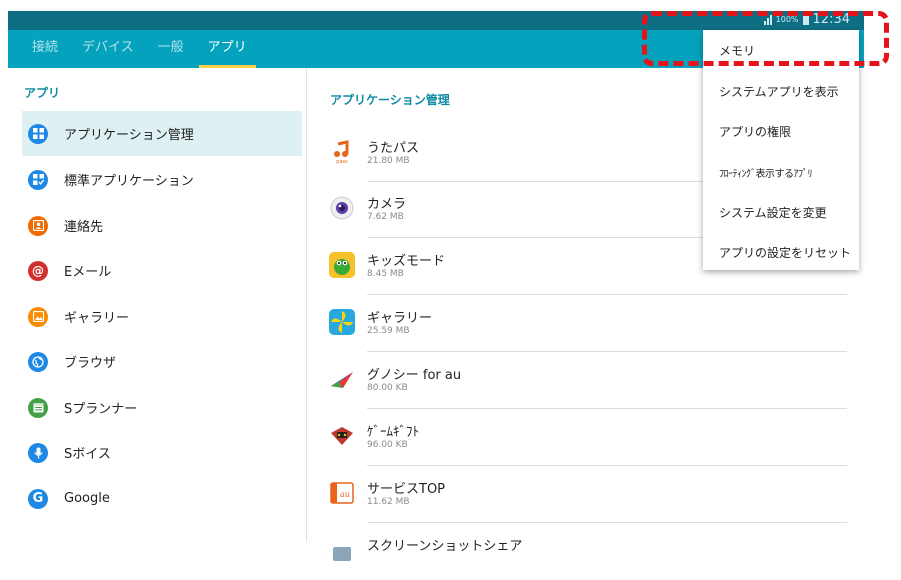 The image size is (901, 580). Describe the element at coordinates (162, 270) in the screenshot. I see `sidebar-item-email: @ Eメール` at that location.